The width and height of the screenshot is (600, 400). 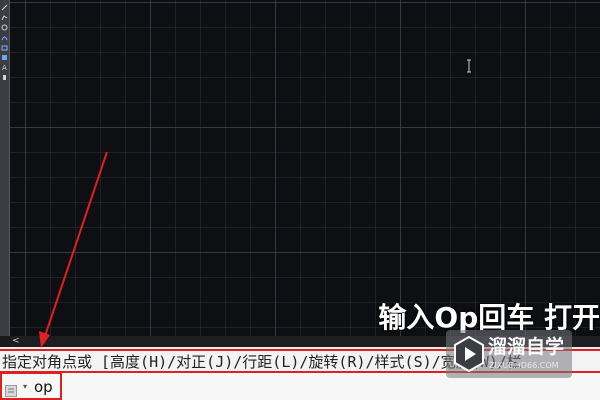 I want to click on watermark: 溜溜自学 ZIXUE.3D66.COM, so click(x=509, y=354).